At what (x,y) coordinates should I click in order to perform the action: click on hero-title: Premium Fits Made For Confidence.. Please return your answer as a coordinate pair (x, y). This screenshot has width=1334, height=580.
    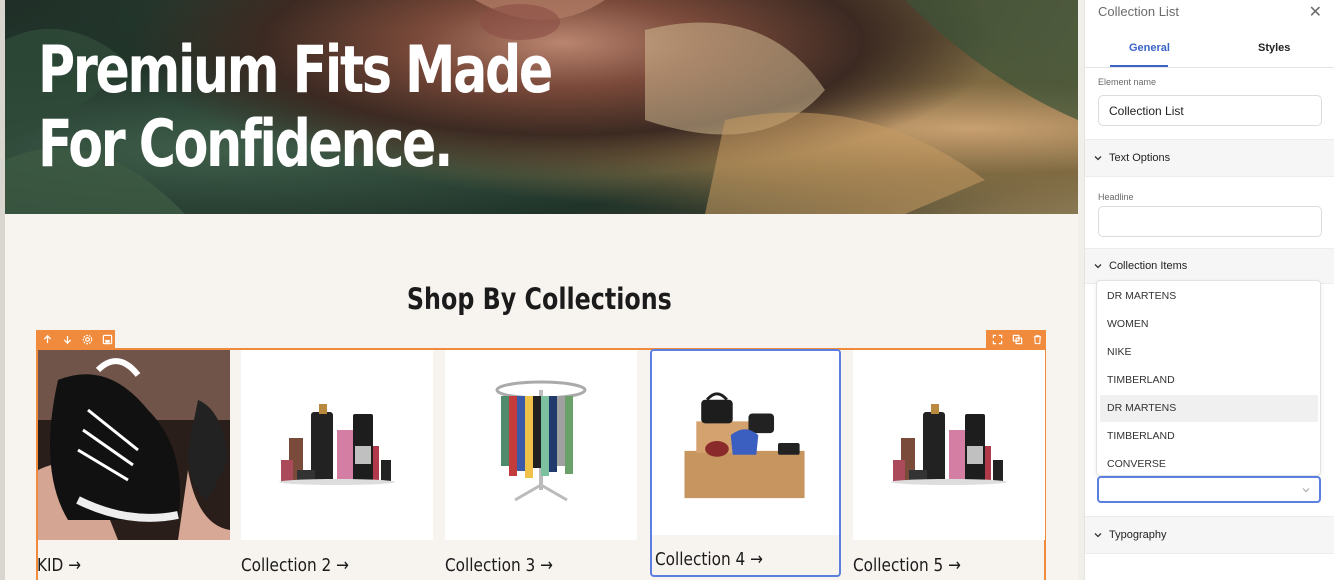
    Looking at the image, I should click on (334, 108).